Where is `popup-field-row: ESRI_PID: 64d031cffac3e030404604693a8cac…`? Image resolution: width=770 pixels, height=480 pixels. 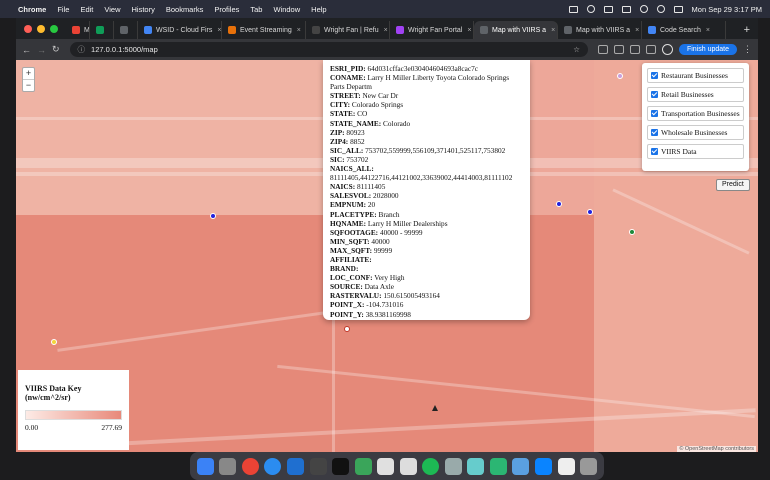
popup-field-row: ESRI_PID: 64d031cffac3e030404604693a8cac… is located at coordinates (426, 68).